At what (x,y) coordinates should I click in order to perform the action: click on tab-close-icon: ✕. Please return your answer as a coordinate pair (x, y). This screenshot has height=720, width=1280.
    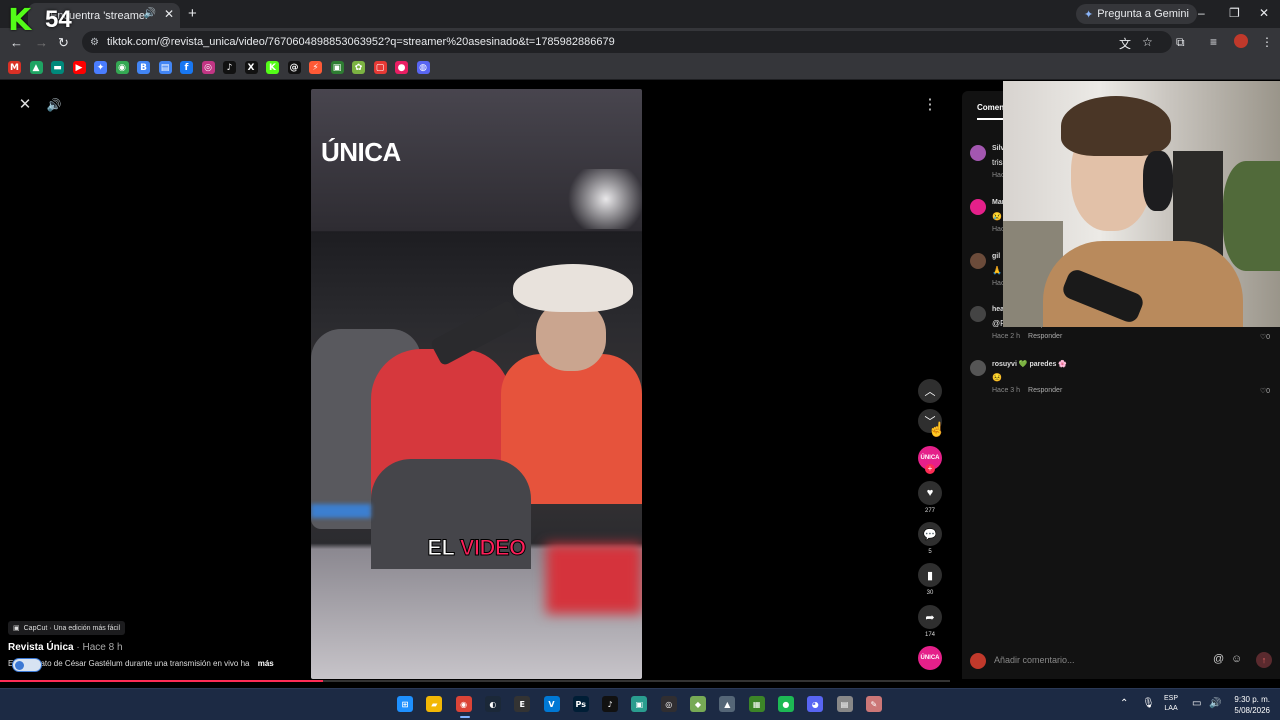
    Looking at the image, I should click on (169, 14).